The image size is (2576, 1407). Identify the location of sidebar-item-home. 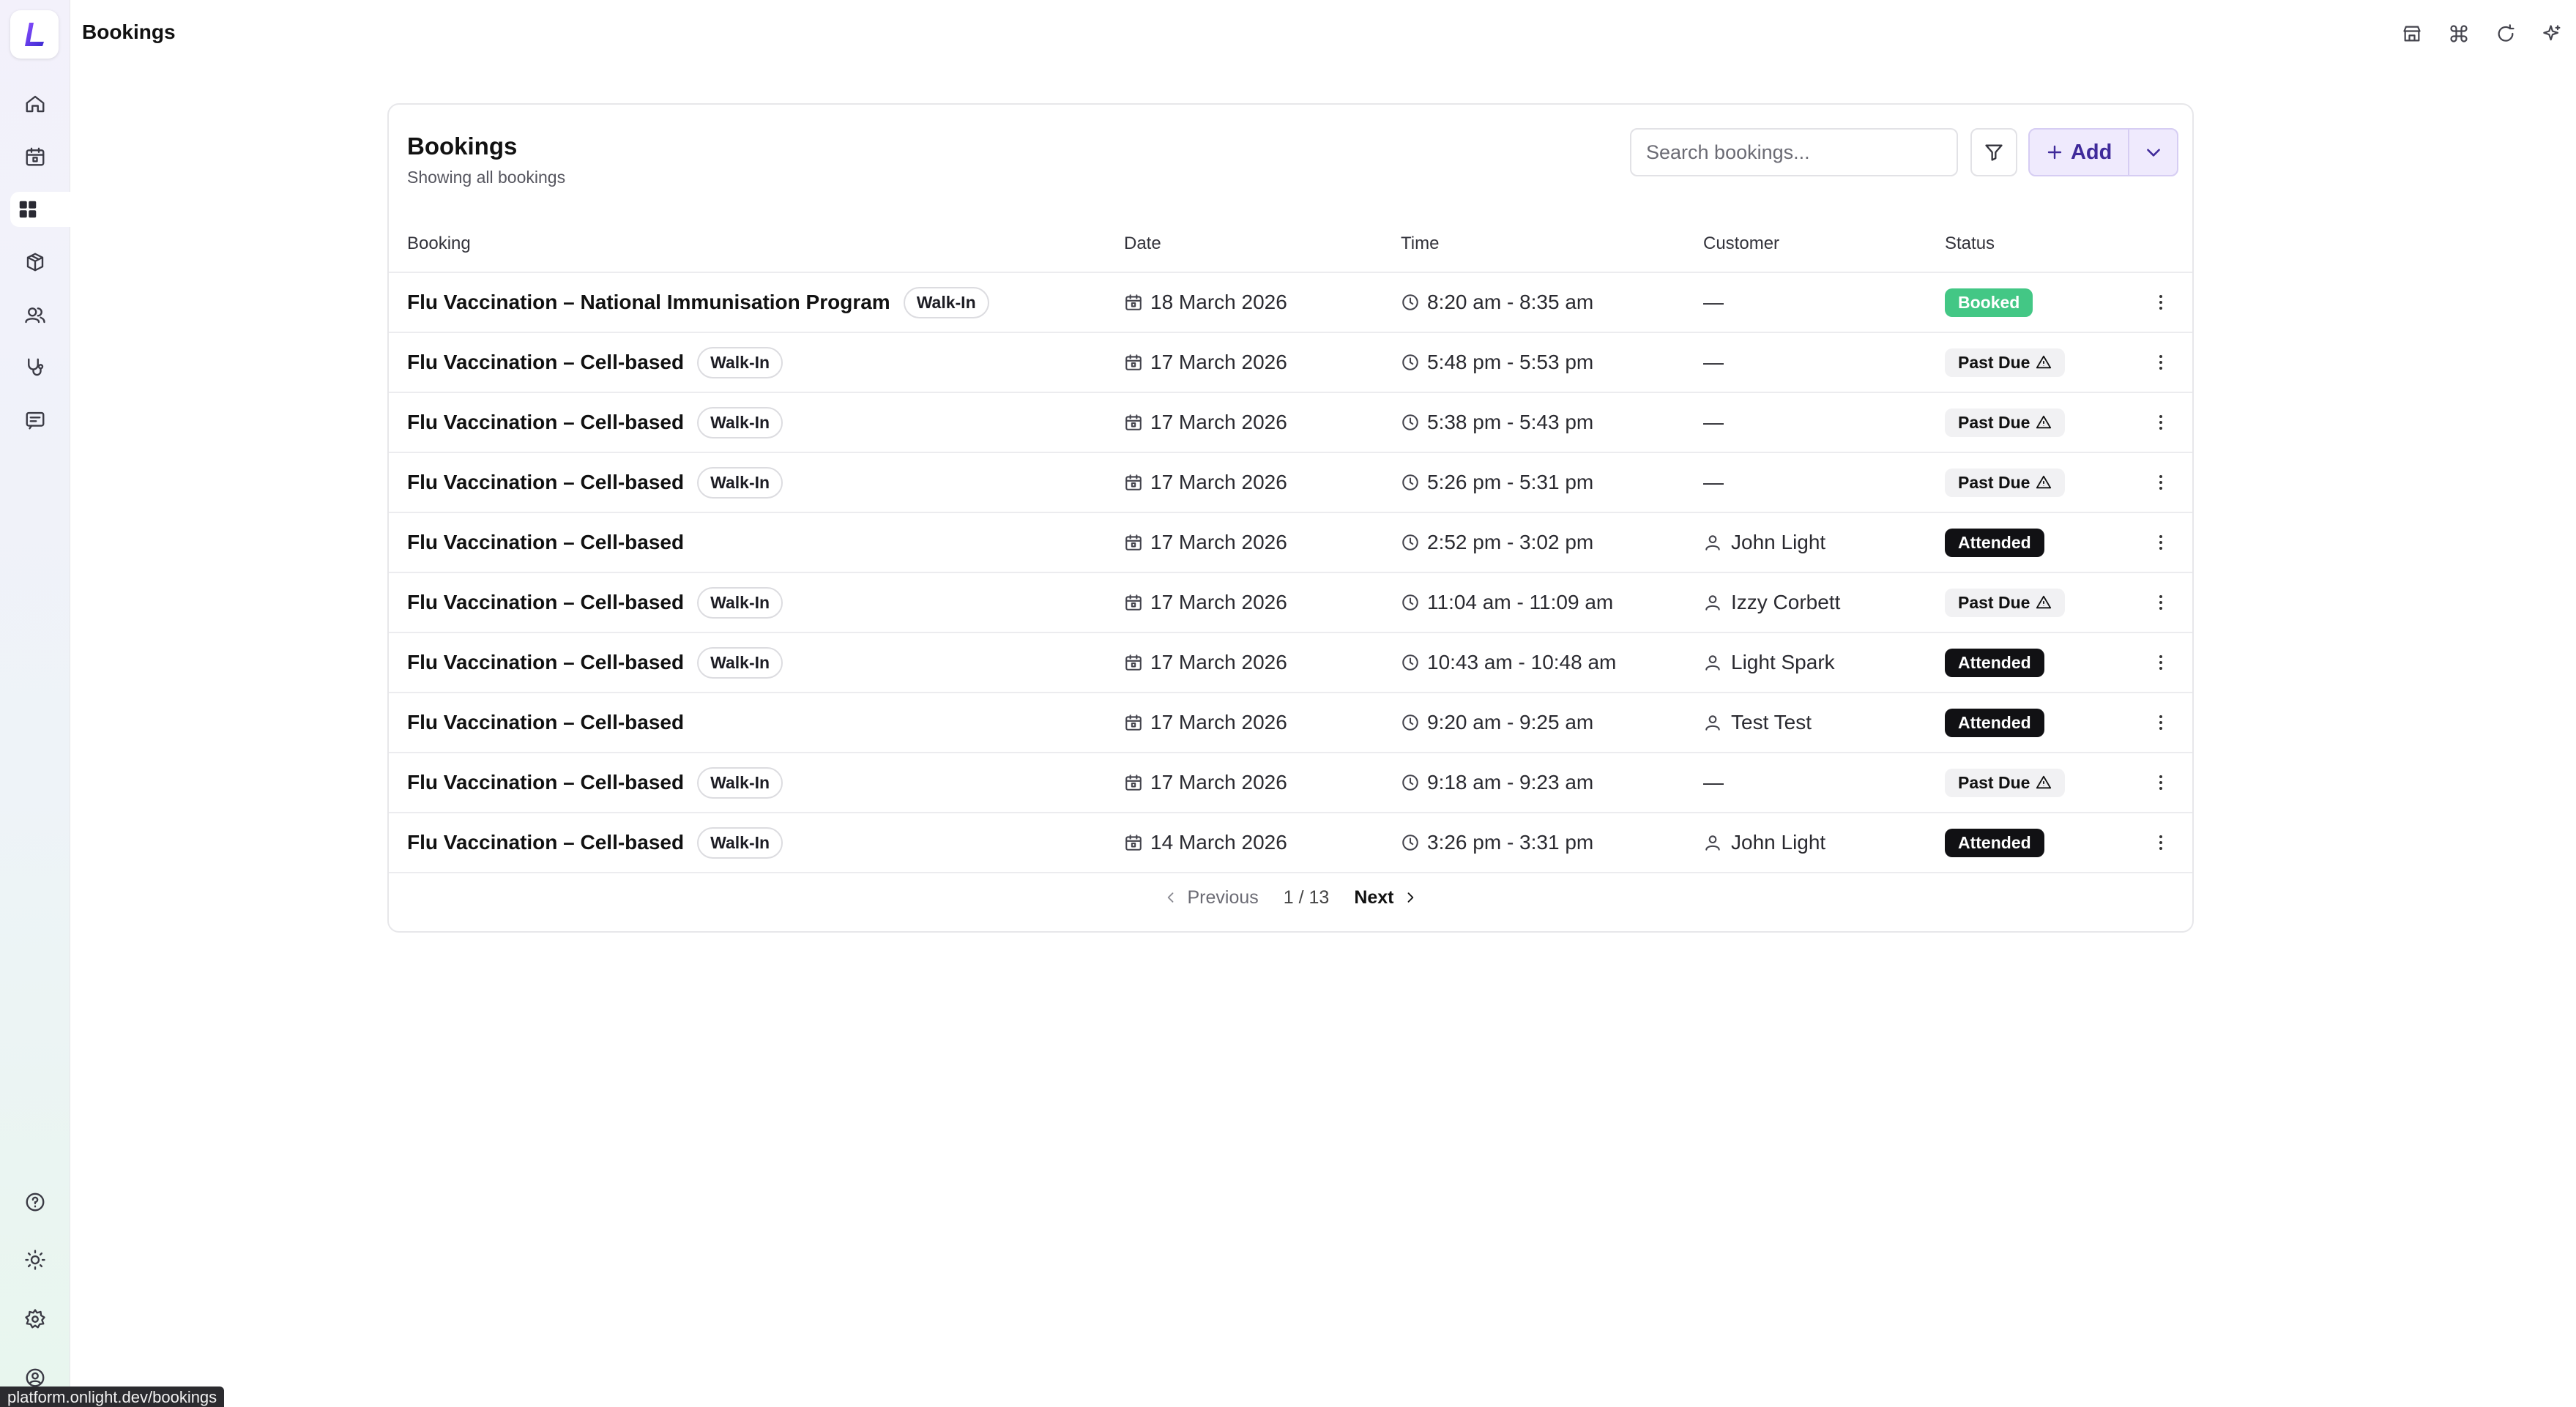
(35, 104).